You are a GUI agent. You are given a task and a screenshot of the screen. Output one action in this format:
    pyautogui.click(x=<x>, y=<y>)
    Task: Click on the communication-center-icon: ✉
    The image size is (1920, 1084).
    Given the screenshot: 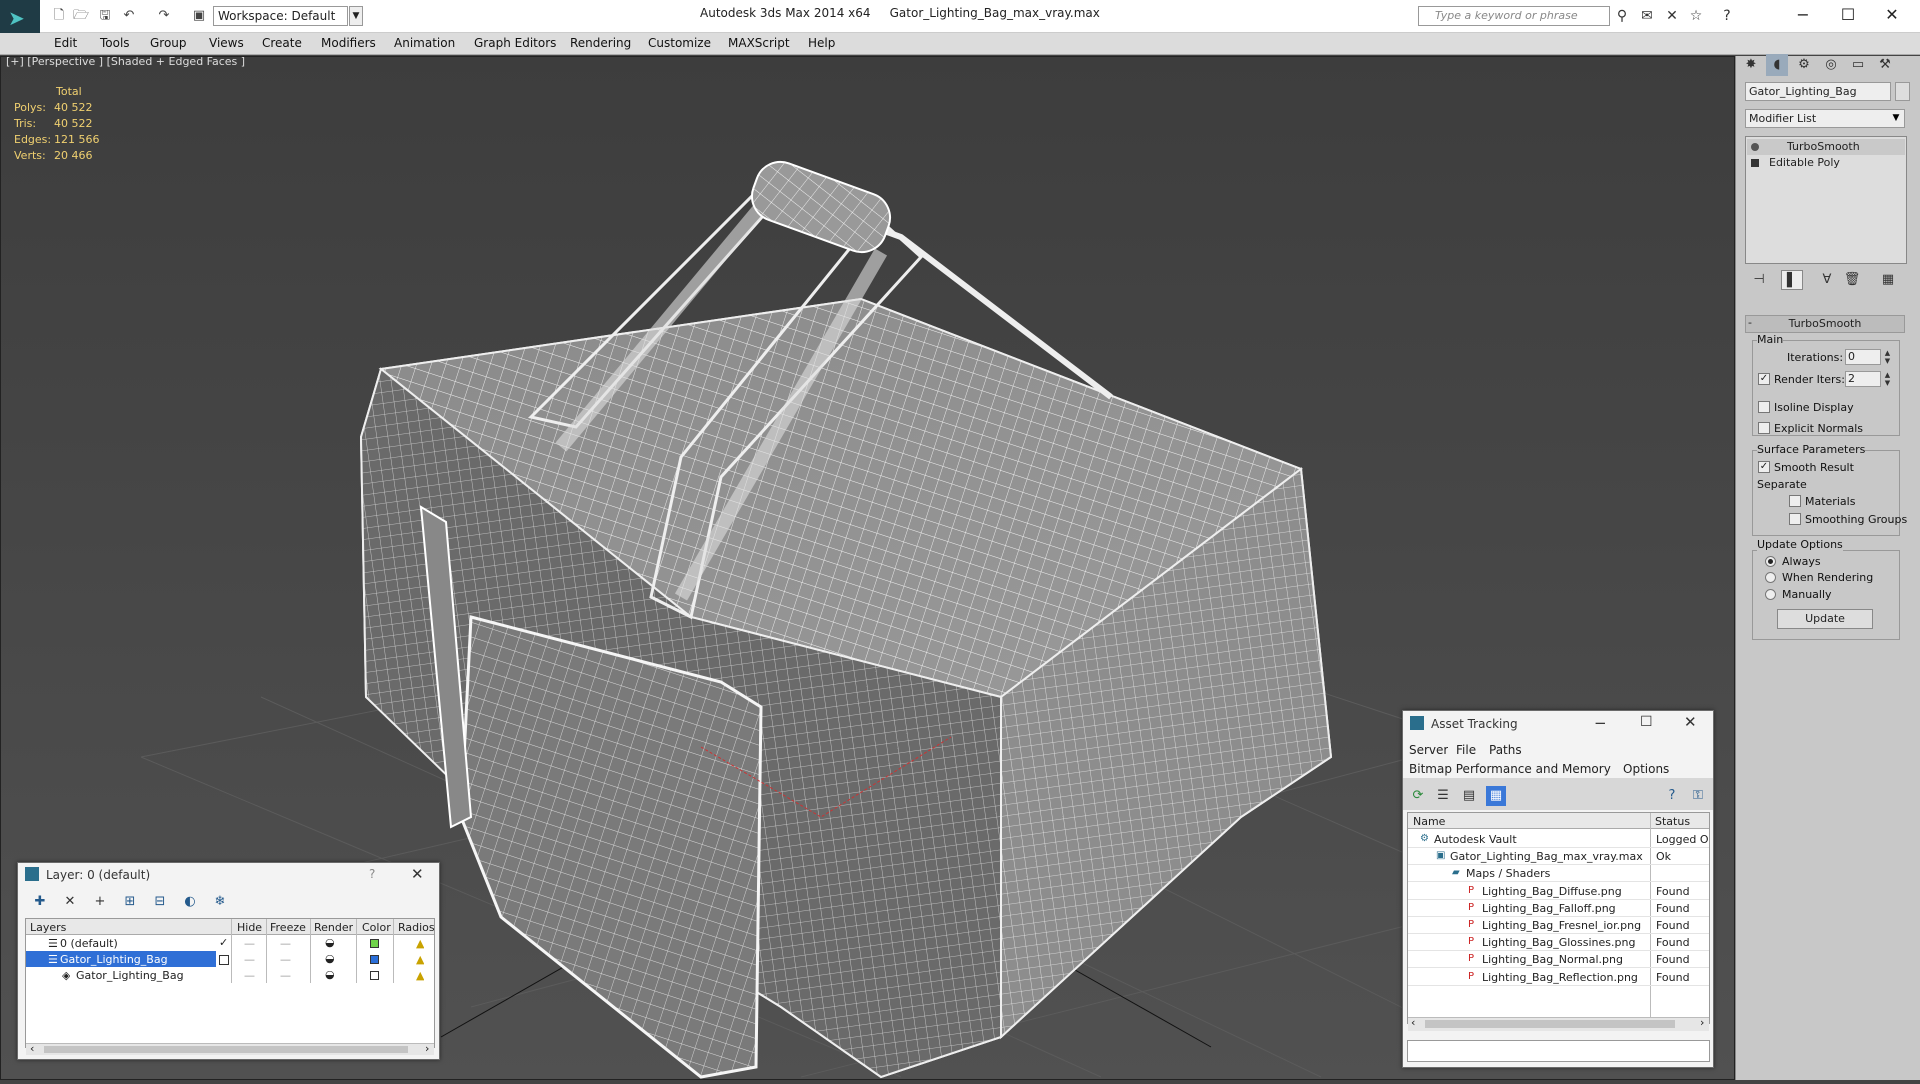 What is the action you would take?
    pyautogui.click(x=1647, y=16)
    